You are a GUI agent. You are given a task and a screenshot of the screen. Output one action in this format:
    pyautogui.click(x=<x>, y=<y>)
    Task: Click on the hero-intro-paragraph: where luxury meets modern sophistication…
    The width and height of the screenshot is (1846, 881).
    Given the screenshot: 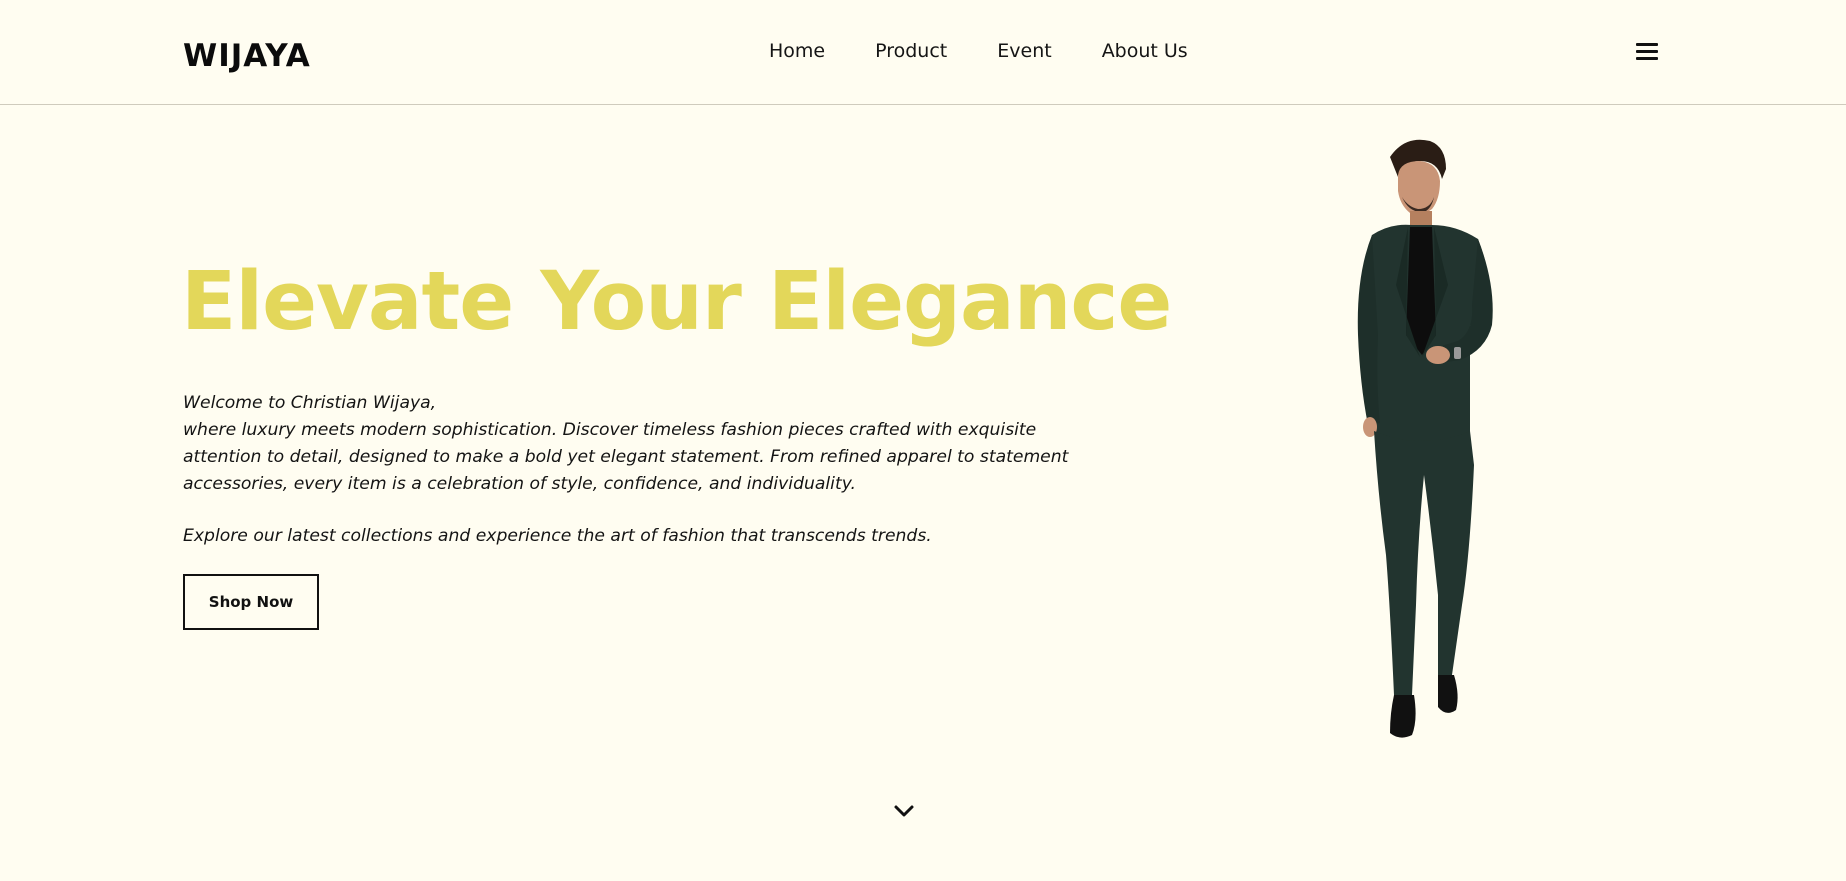 What is the action you would take?
    pyautogui.click(x=626, y=457)
    